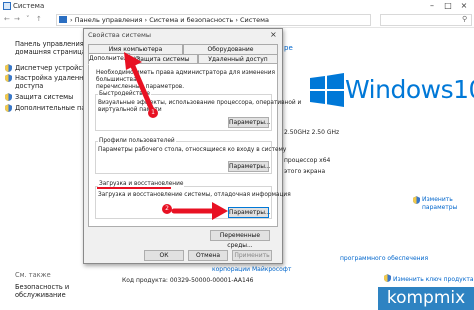  What do you see at coordinates (409, 89) in the screenshot?
I see `windows-logo-text: Windows10` at bounding box center [409, 89].